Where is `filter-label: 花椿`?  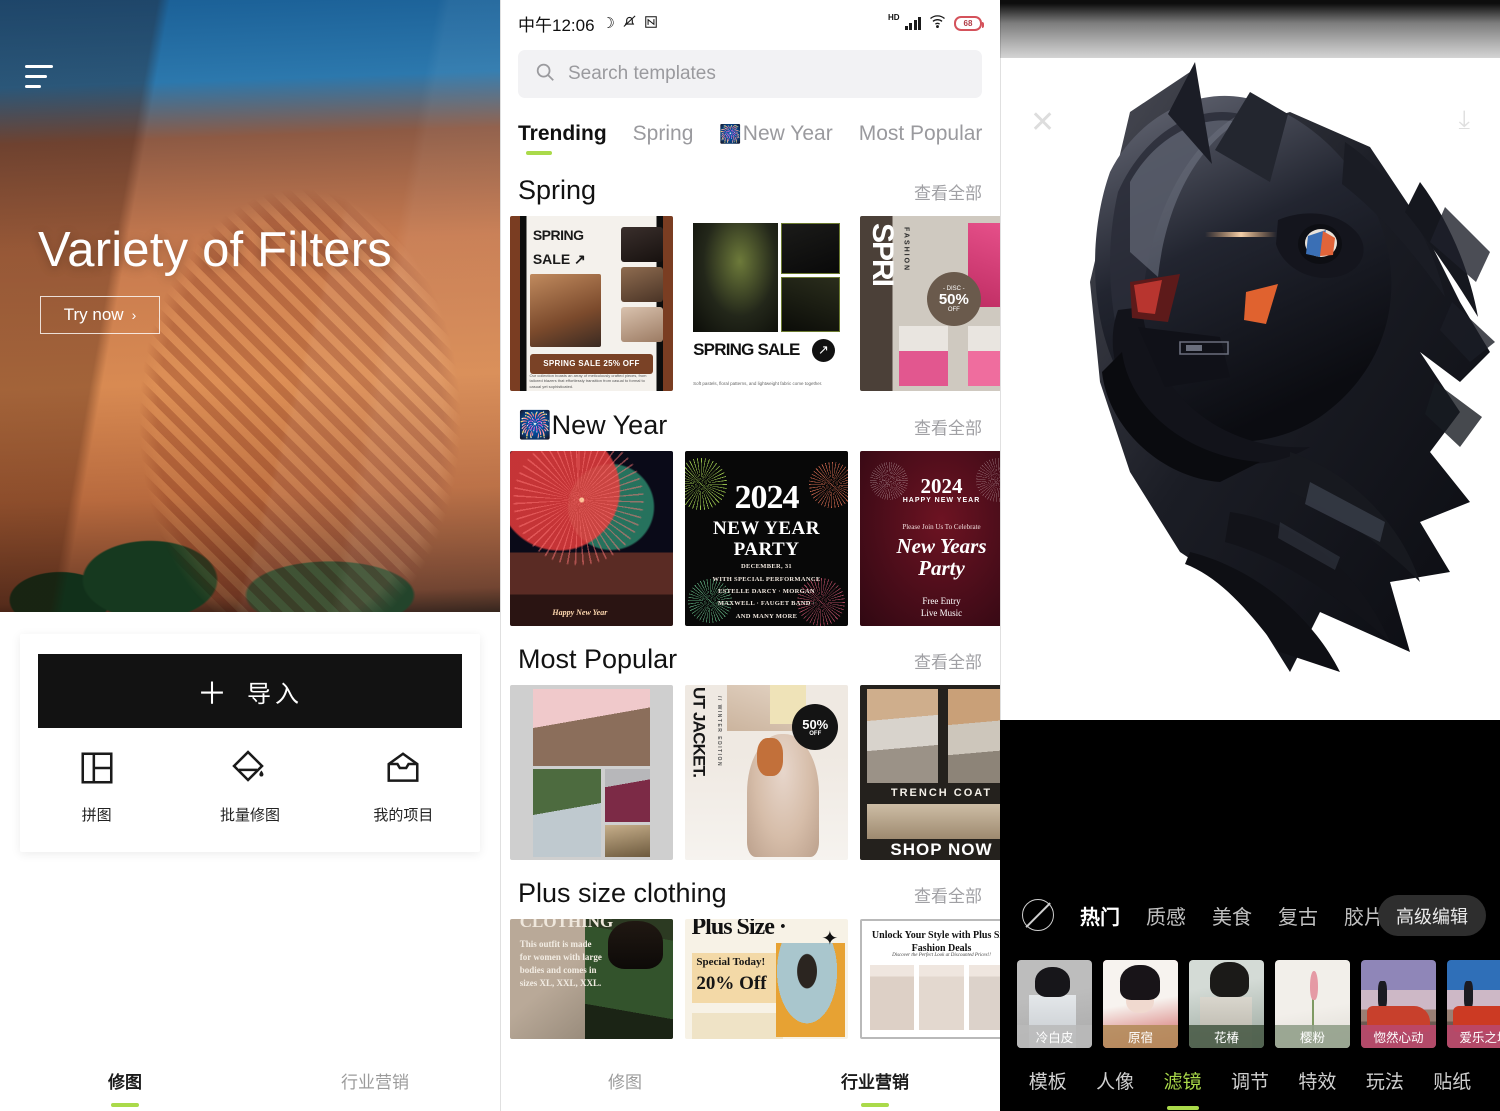 filter-label: 花椿 is located at coordinates (1226, 1036).